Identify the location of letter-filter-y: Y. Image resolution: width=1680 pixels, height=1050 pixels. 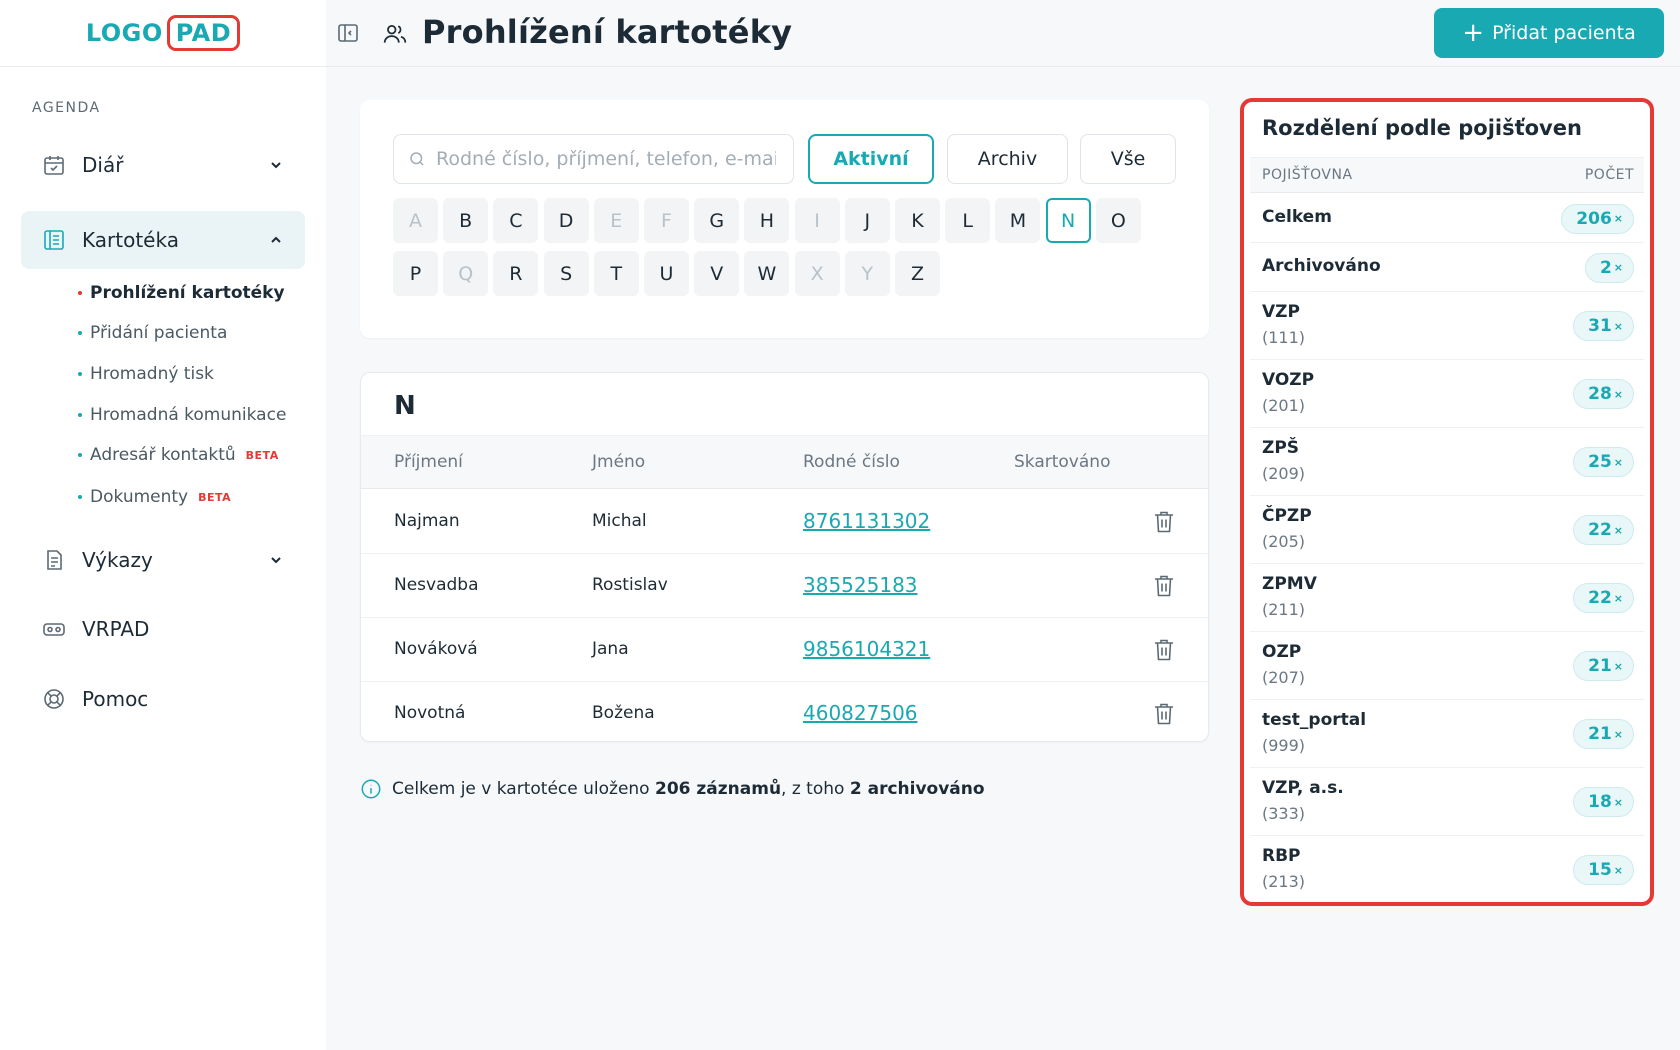
(867, 273).